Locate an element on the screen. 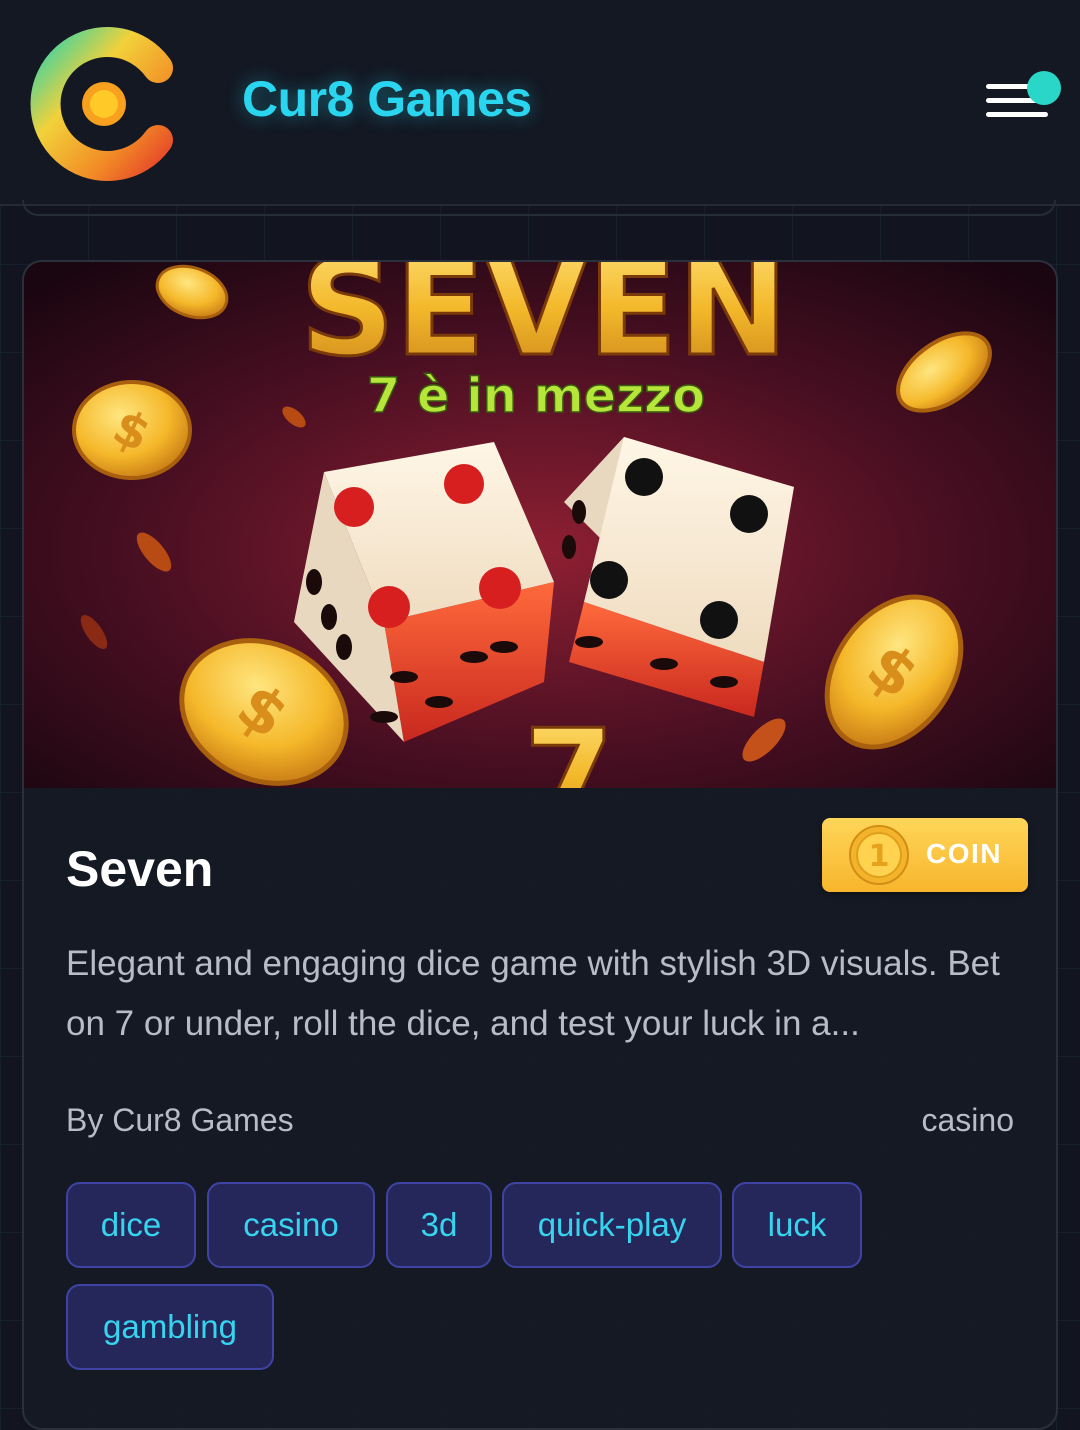 Image resolution: width=1080 pixels, height=1430 pixels. tag-gambling: gambling is located at coordinates (170, 1327).